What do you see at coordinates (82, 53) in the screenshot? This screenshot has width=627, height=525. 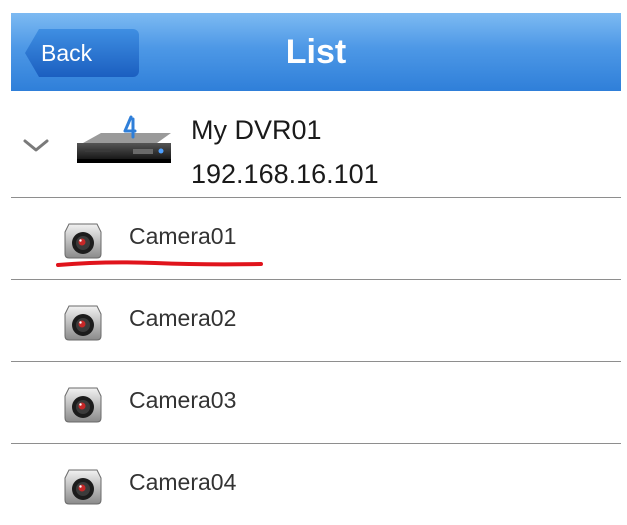 I see `back-button: Back` at bounding box center [82, 53].